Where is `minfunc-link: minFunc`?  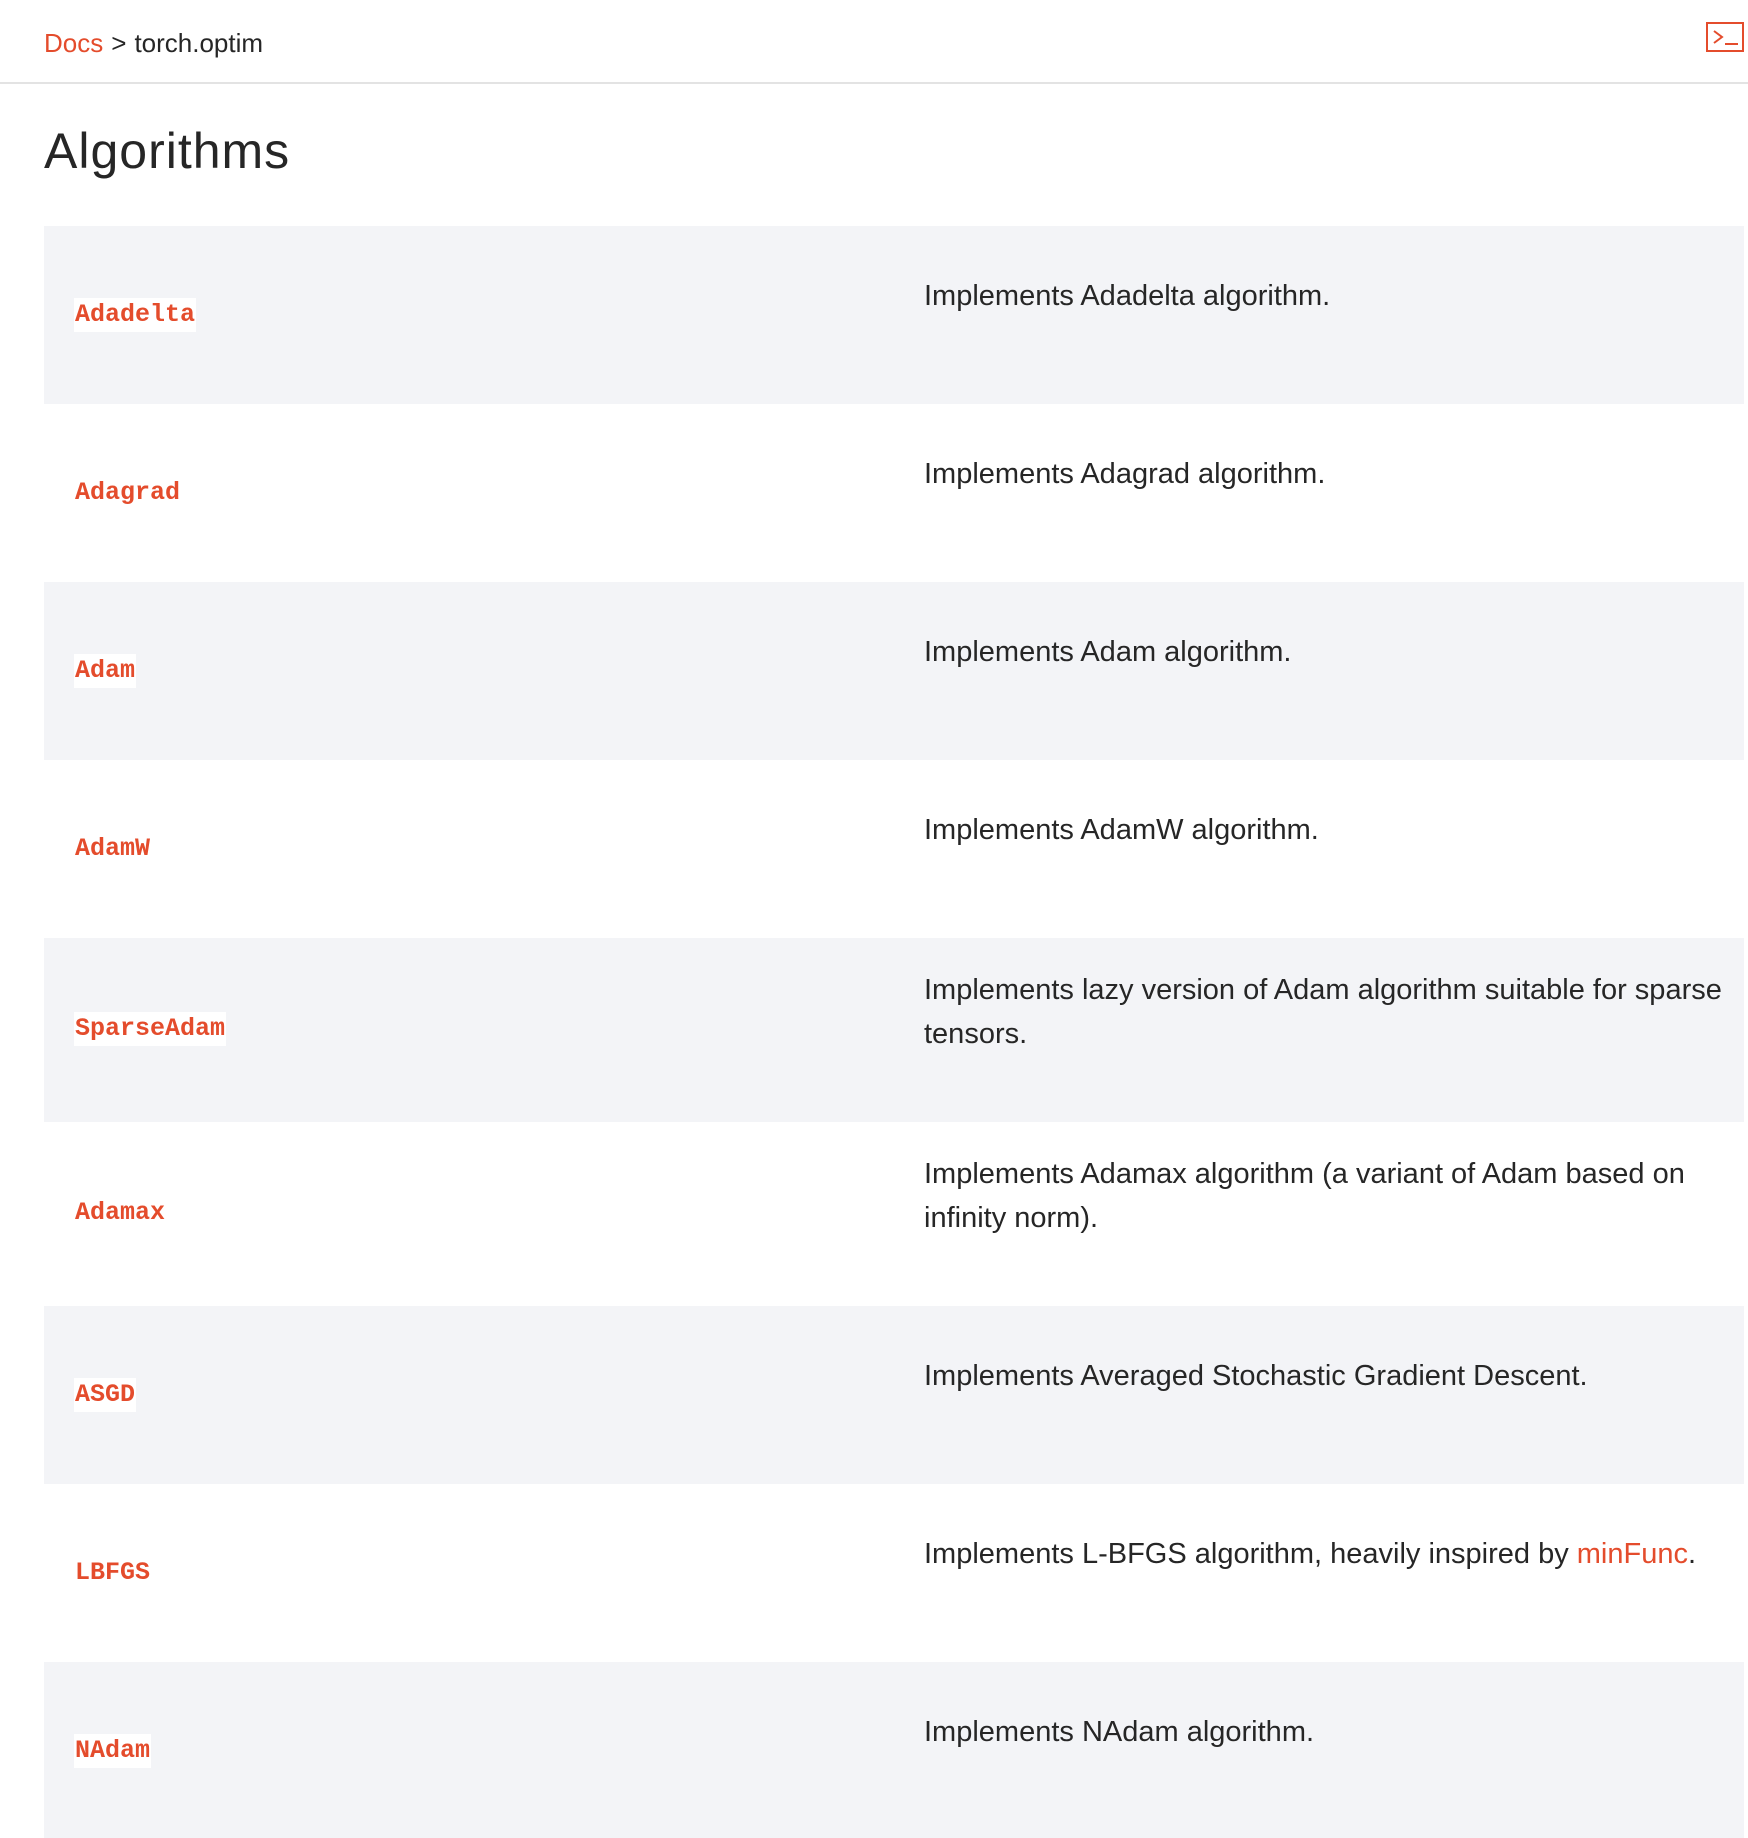
minfunc-link: minFunc is located at coordinates (1632, 1554).